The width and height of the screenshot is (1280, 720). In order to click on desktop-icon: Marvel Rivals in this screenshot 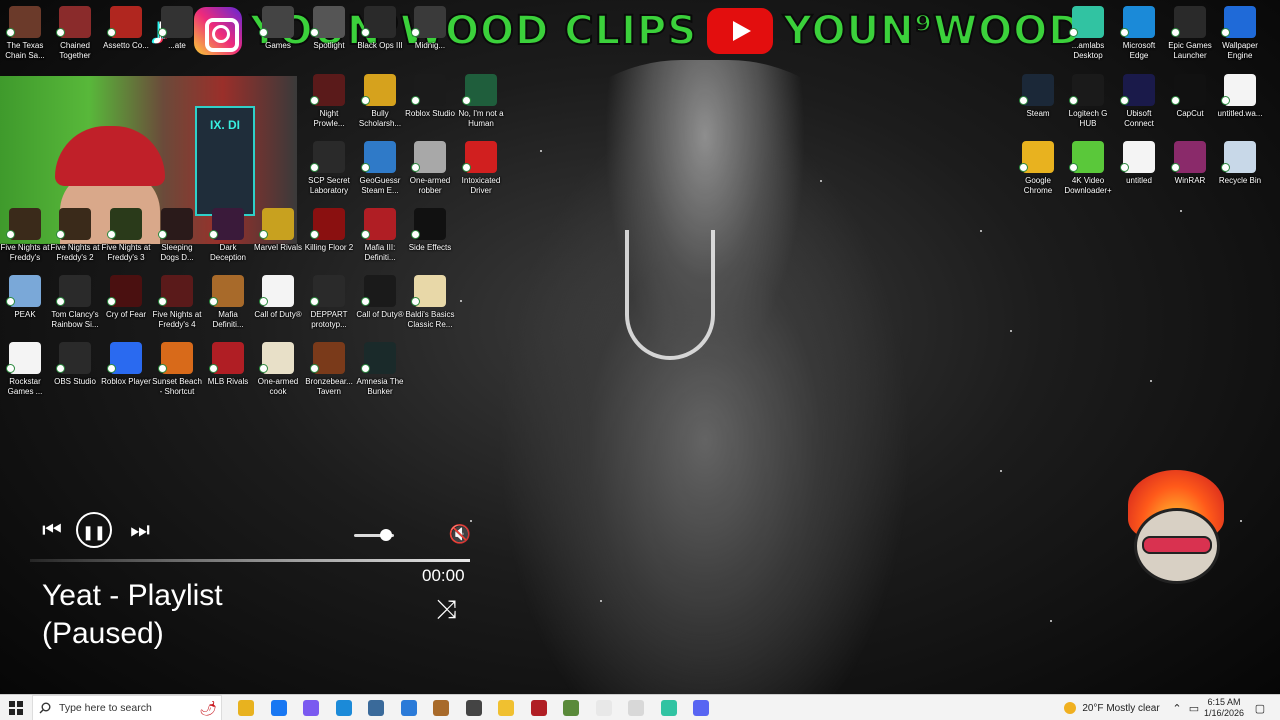, I will do `click(278, 240)`.